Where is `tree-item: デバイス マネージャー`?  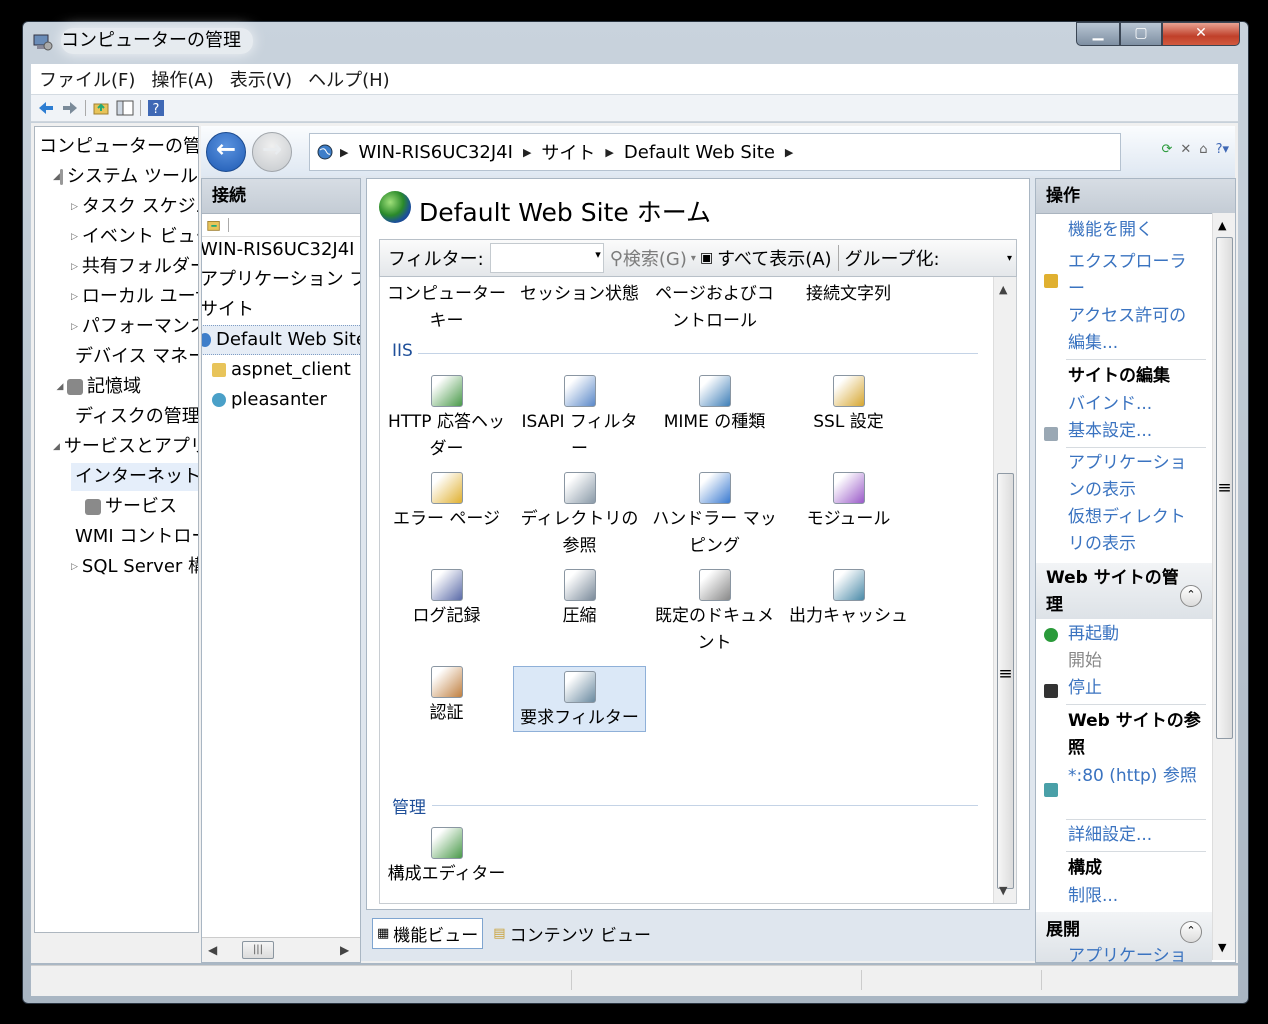 tree-item: デバイス マネージャー is located at coordinates (134, 357).